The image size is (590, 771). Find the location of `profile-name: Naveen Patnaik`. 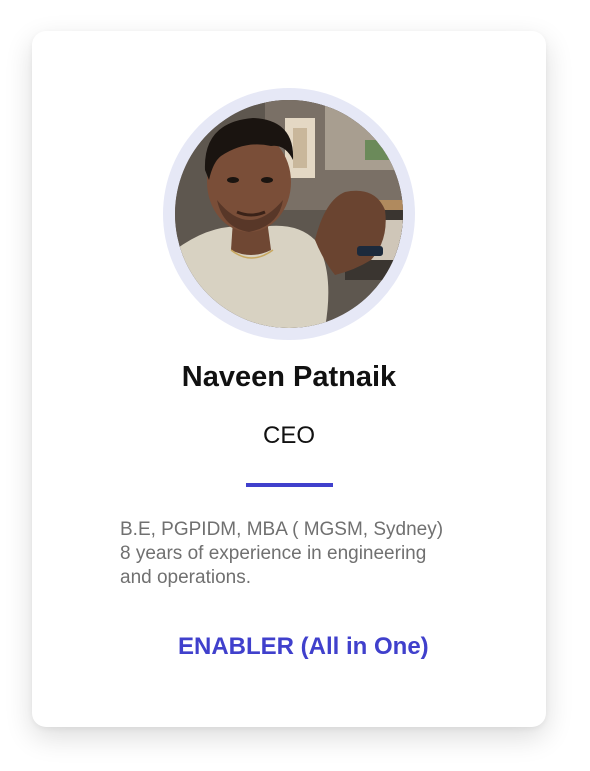

profile-name: Naveen Patnaik is located at coordinates (289, 377).